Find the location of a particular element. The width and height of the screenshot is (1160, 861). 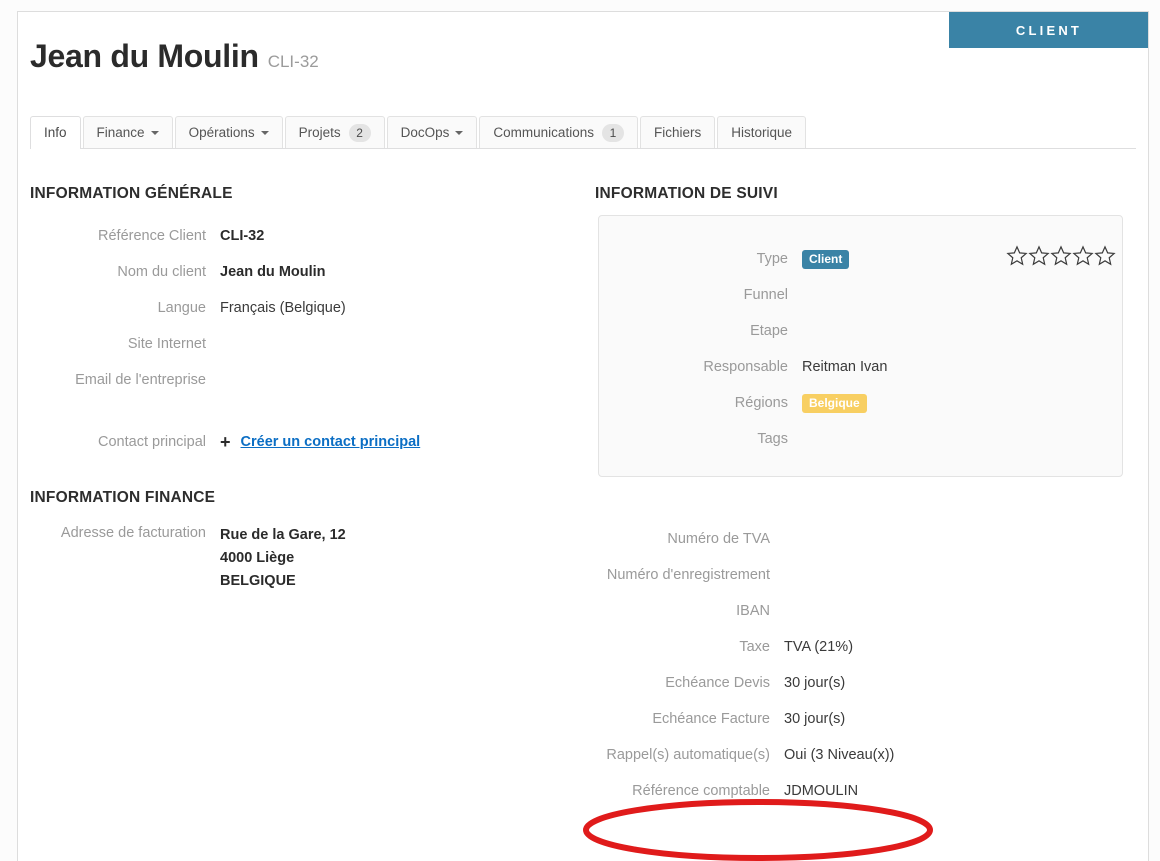

tab-fichiers: Fichiers is located at coordinates (677, 132).